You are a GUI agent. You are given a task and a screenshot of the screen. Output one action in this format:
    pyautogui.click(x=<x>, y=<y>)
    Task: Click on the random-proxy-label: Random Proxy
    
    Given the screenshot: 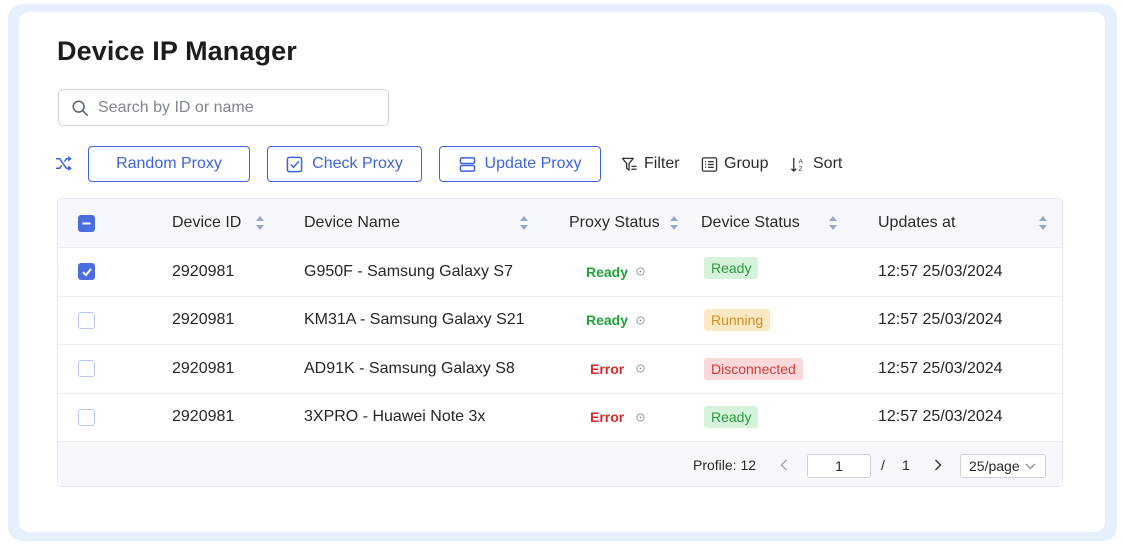 What is the action you would take?
    pyautogui.click(x=169, y=163)
    